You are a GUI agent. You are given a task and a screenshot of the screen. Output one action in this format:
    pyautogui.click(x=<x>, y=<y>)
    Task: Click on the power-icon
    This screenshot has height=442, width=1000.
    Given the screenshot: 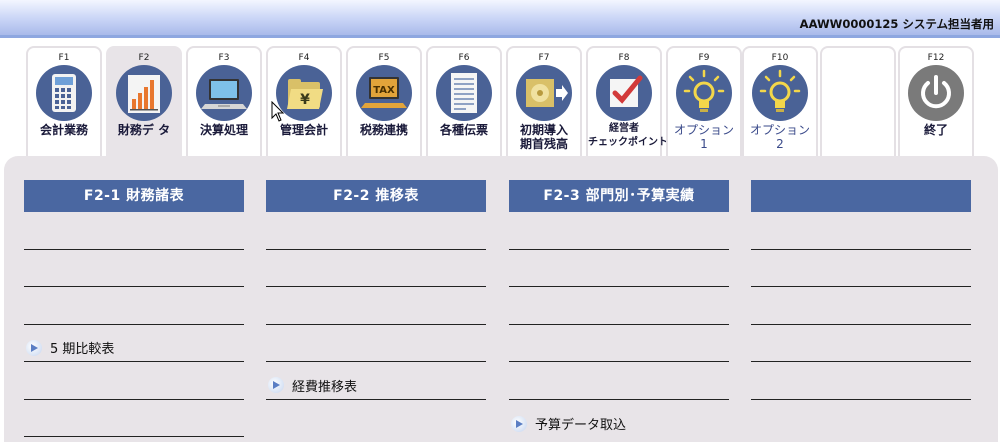 What is the action you would take?
    pyautogui.click(x=936, y=93)
    